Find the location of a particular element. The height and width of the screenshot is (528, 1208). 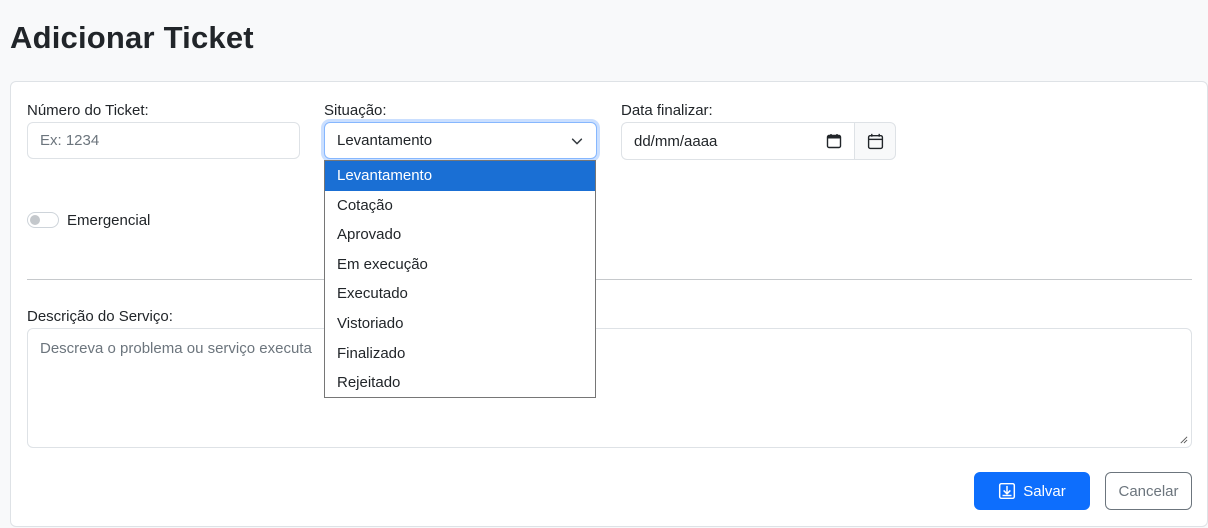

description-label: Descrição do Serviço: is located at coordinates (100, 316).